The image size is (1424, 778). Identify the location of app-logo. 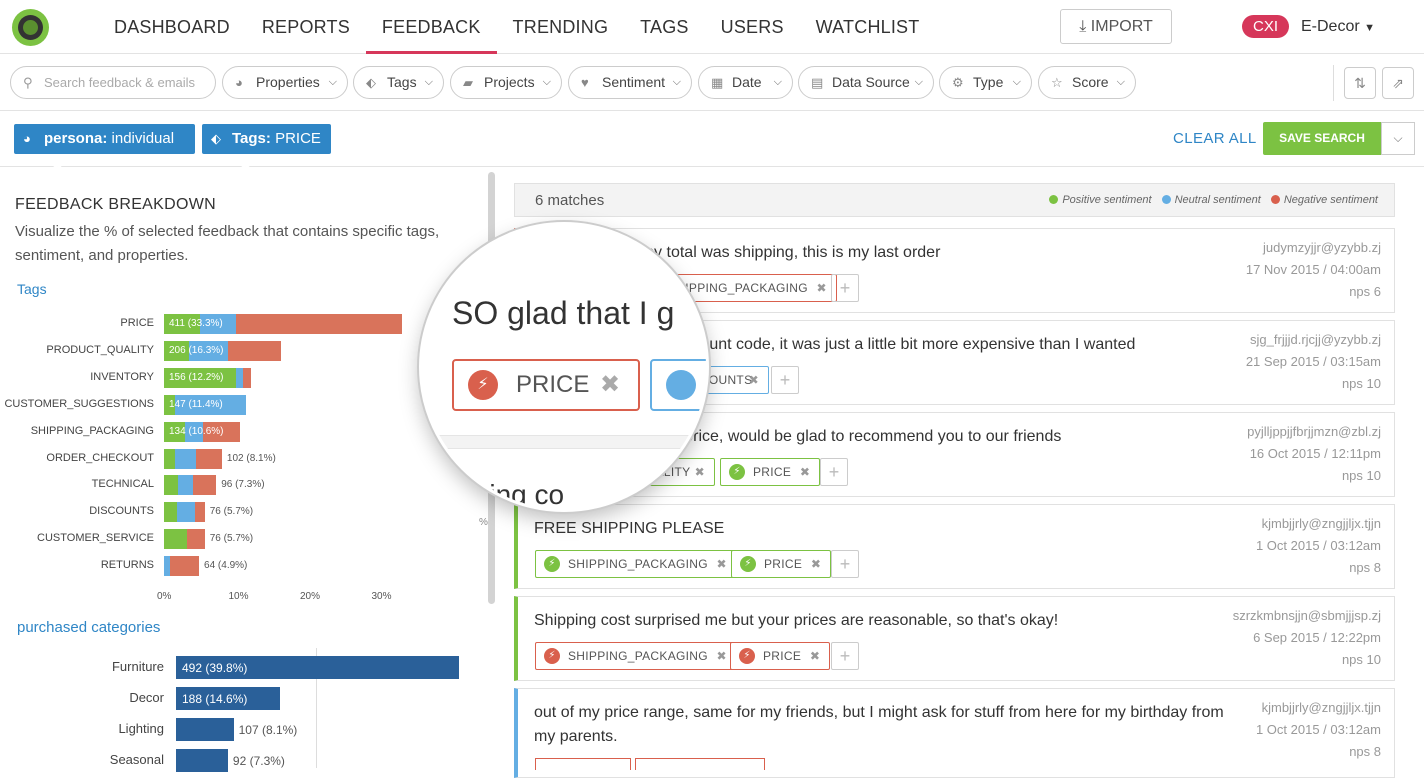
(30, 27).